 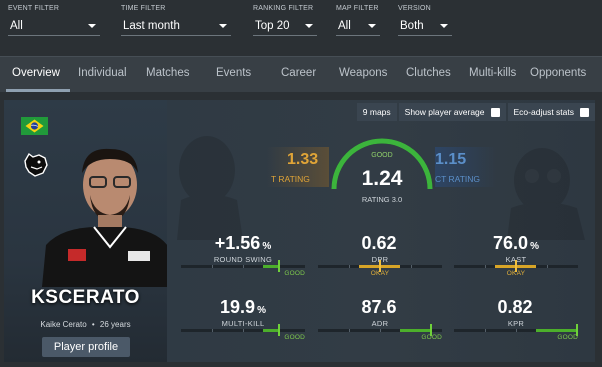 I want to click on show-average-toggle: Show player average, so click(x=452, y=112).